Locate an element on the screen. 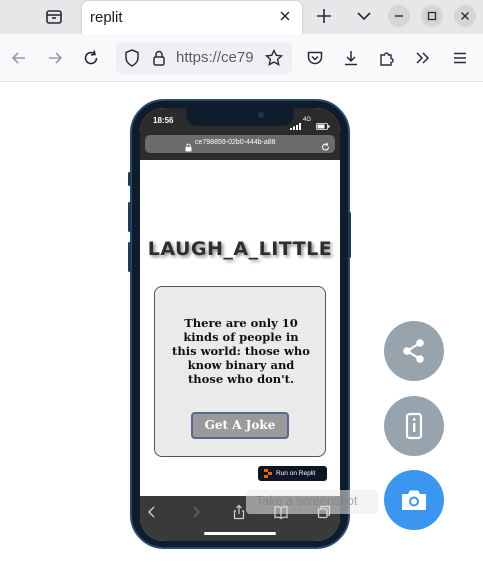 Image resolution: width=483 pixels, height=569 pixels. share-icon is located at coordinates (239, 512).